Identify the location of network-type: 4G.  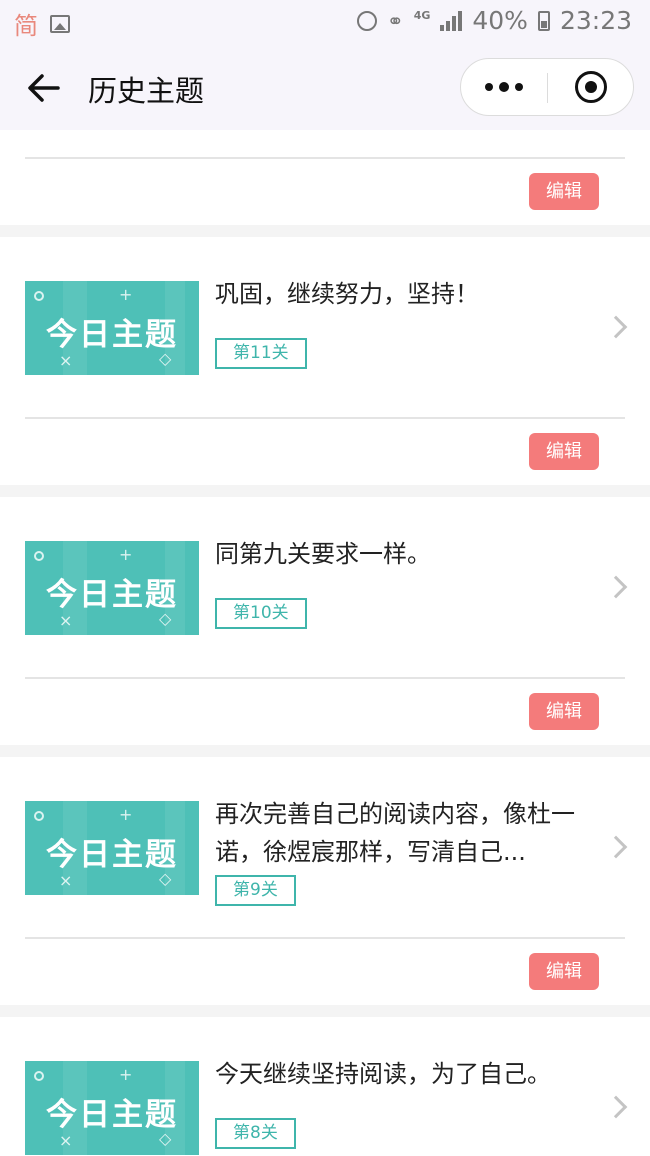
(422, 15).